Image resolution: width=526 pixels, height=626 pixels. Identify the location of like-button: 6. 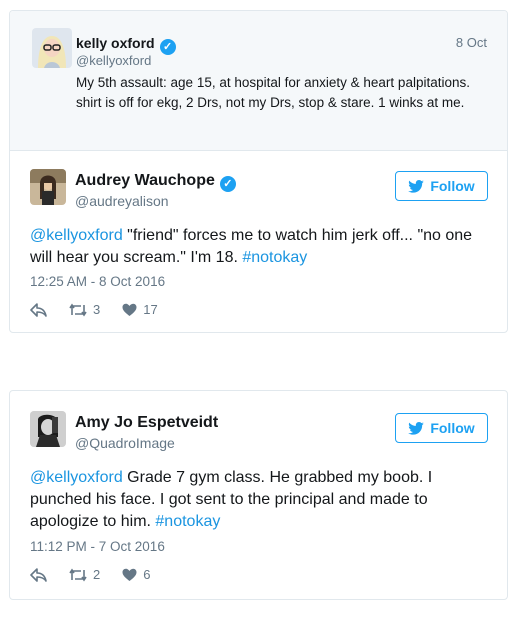
(136, 574).